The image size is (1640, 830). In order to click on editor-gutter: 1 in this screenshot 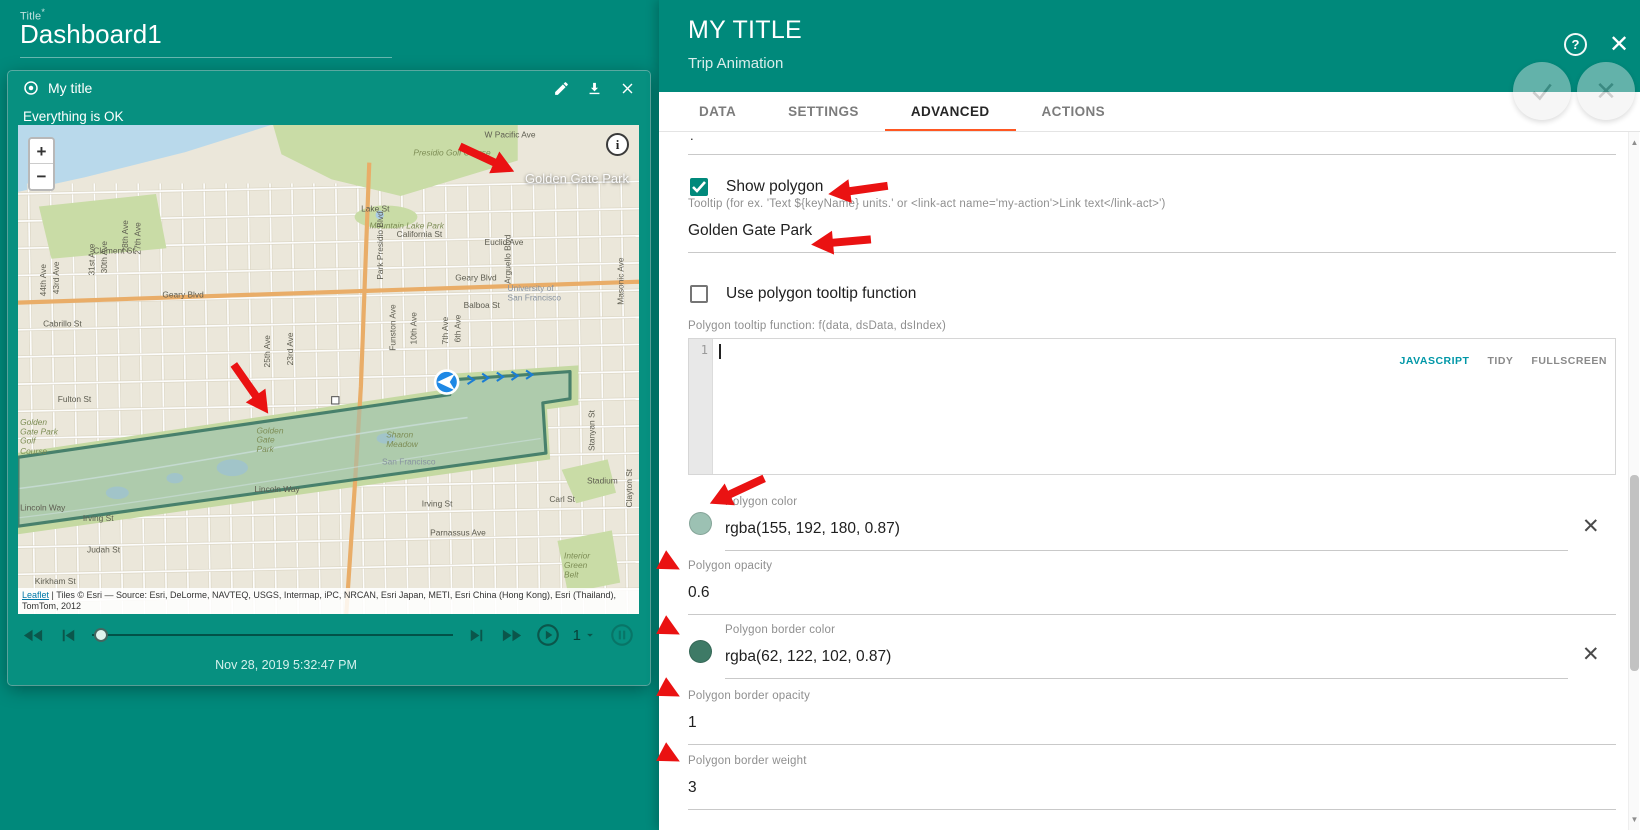, I will do `click(701, 406)`.